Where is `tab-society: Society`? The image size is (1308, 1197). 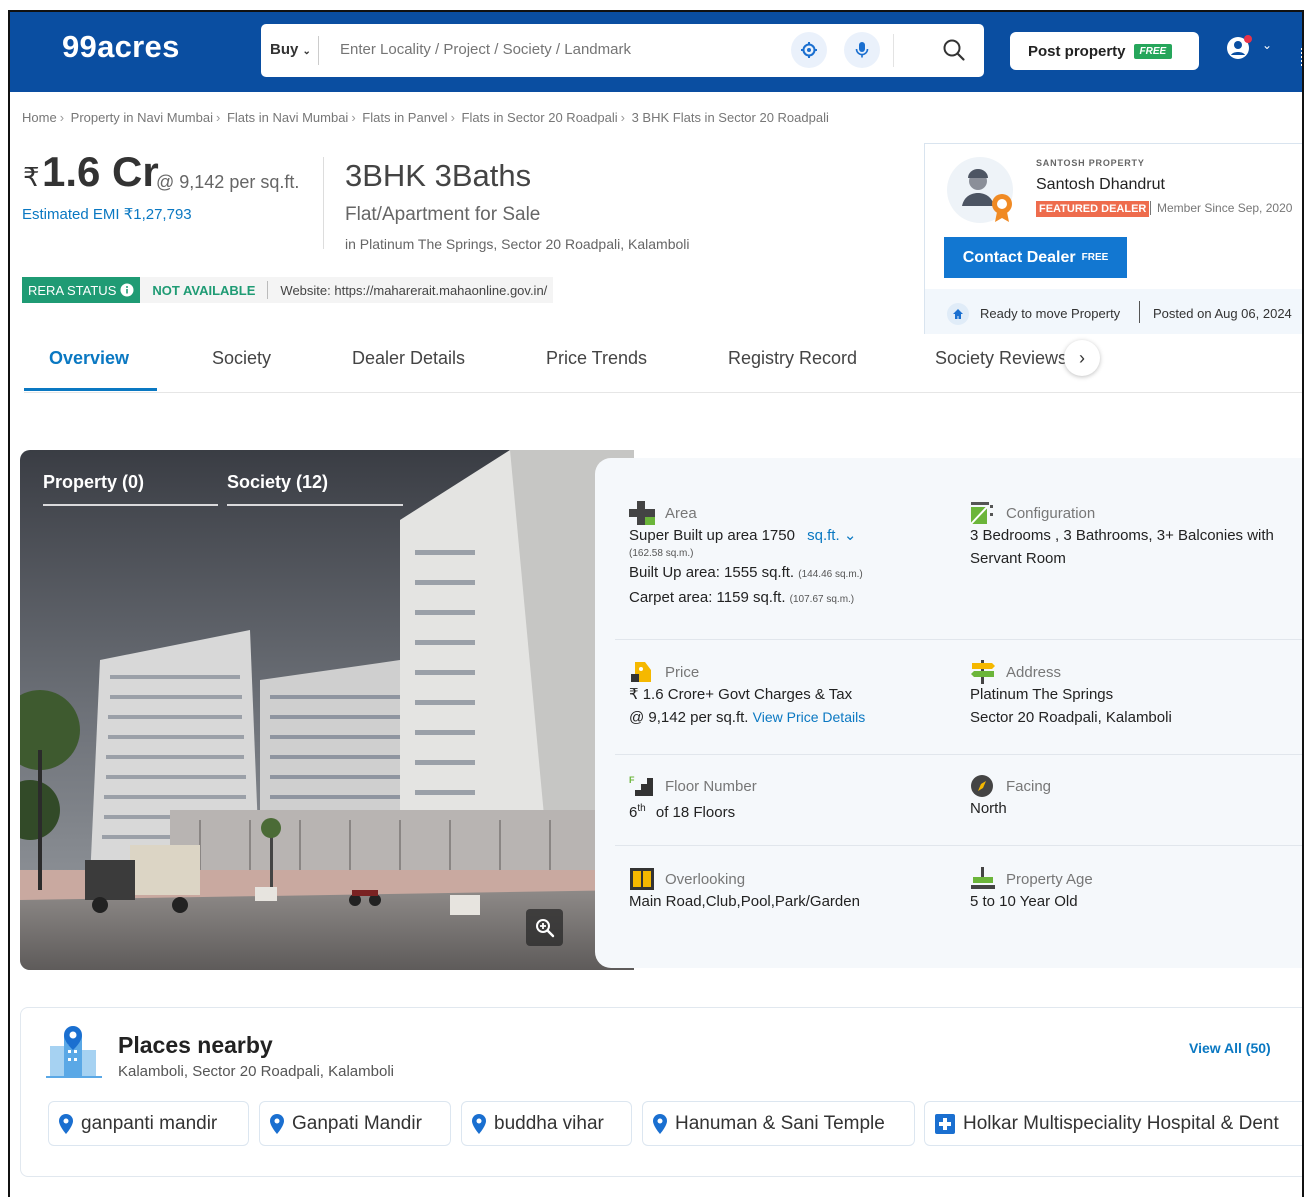
tab-society: Society is located at coordinates (241, 358).